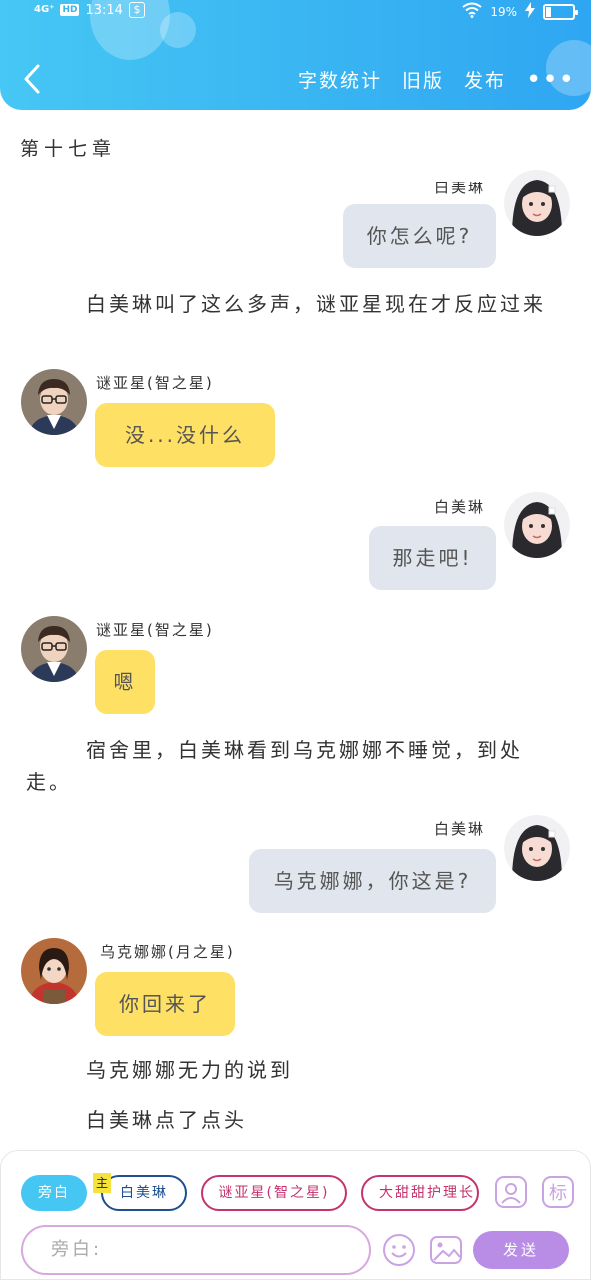  I want to click on message-bubble: 没...没什么, so click(185, 435).